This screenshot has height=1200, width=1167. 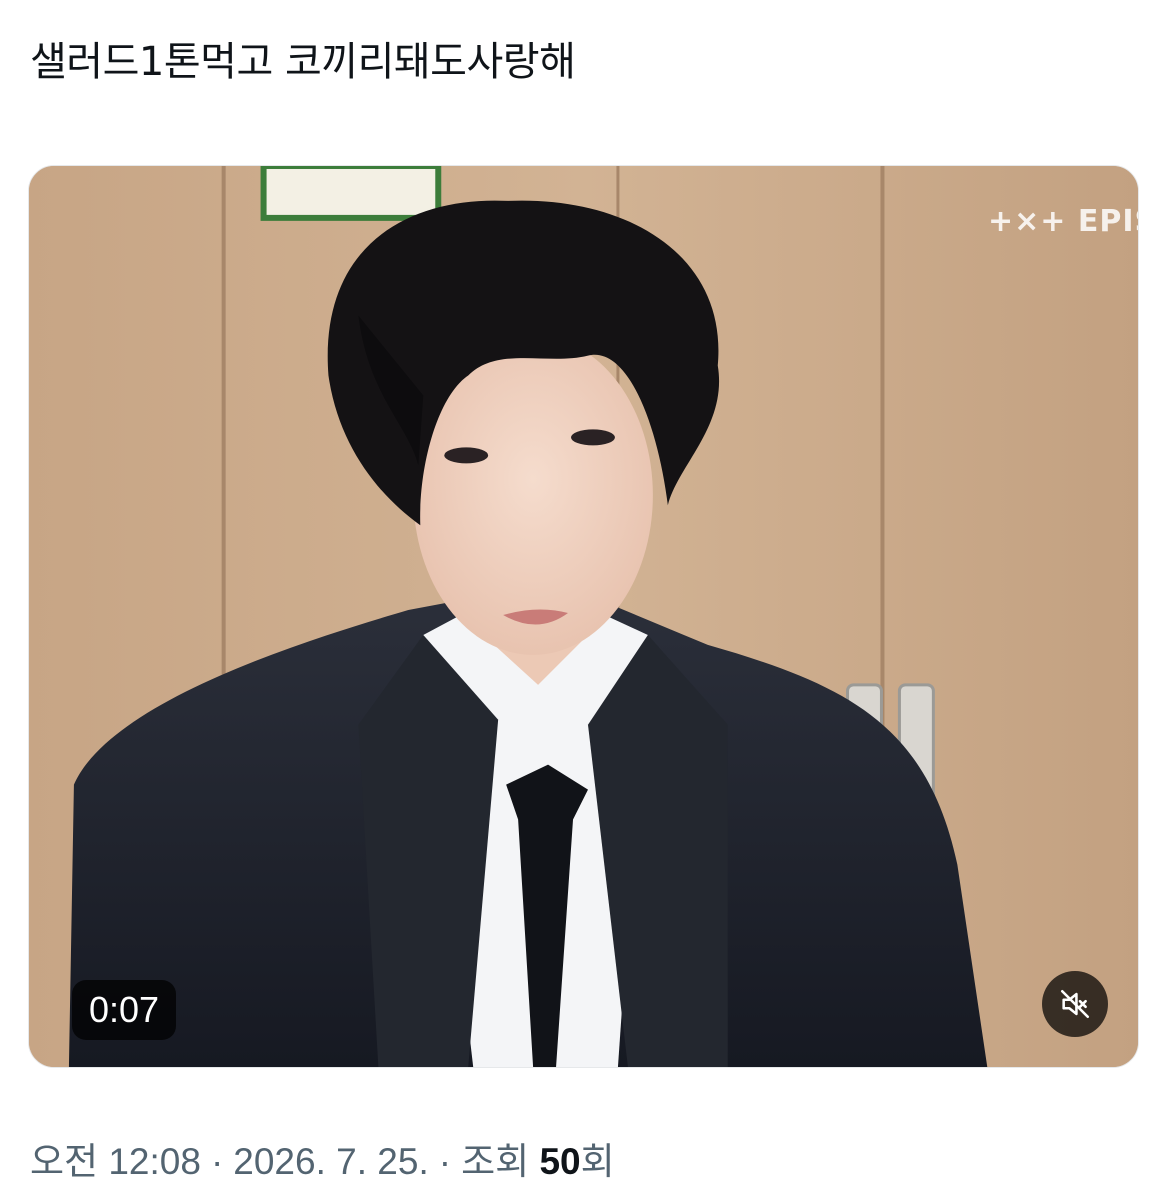 I want to click on video-time-badge: 0:07, so click(x=124, y=1010).